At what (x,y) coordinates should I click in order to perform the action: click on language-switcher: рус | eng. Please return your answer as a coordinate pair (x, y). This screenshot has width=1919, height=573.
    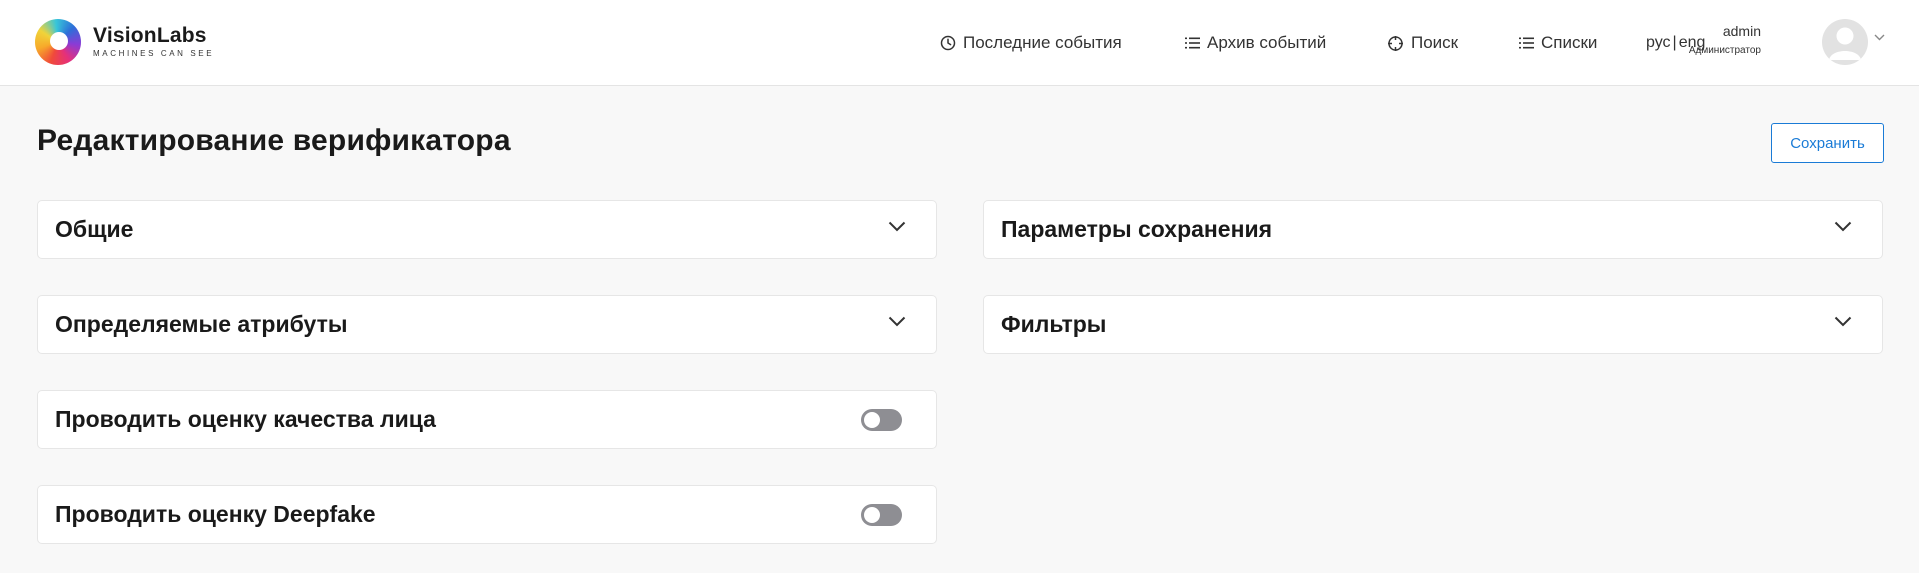
    Looking at the image, I should click on (1675, 43).